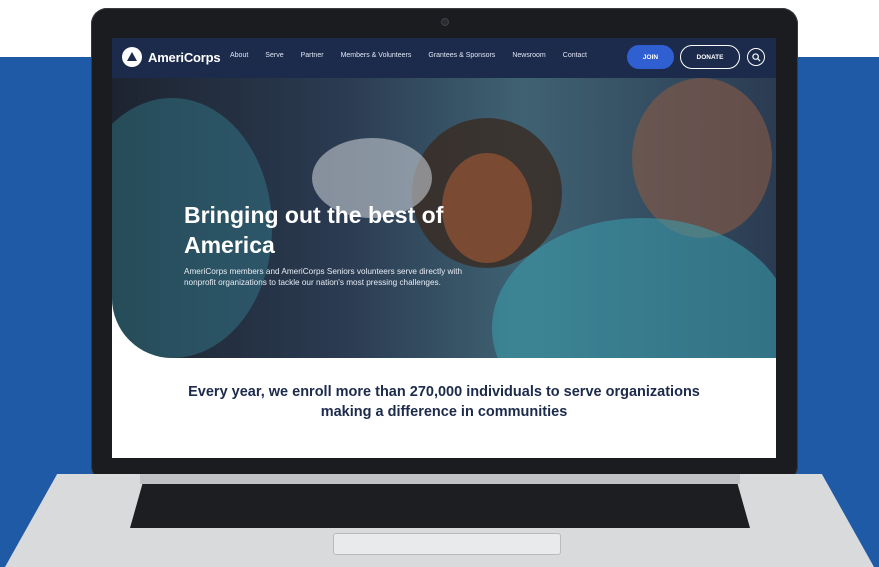 The width and height of the screenshot is (879, 567). I want to click on hero-photo-figure, so click(702, 158).